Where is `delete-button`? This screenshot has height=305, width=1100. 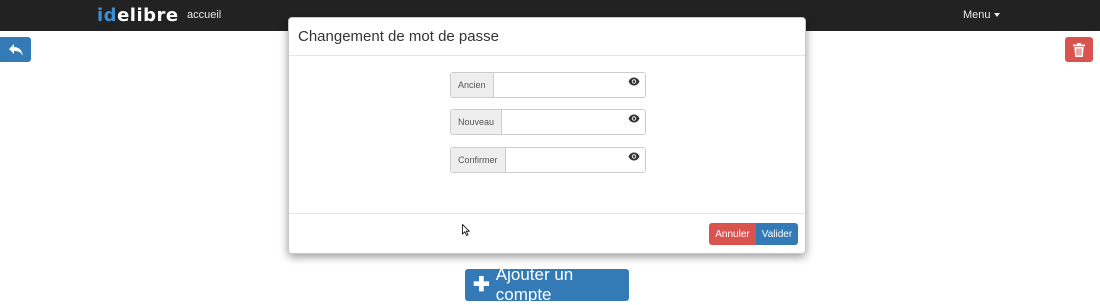 delete-button is located at coordinates (1079, 49).